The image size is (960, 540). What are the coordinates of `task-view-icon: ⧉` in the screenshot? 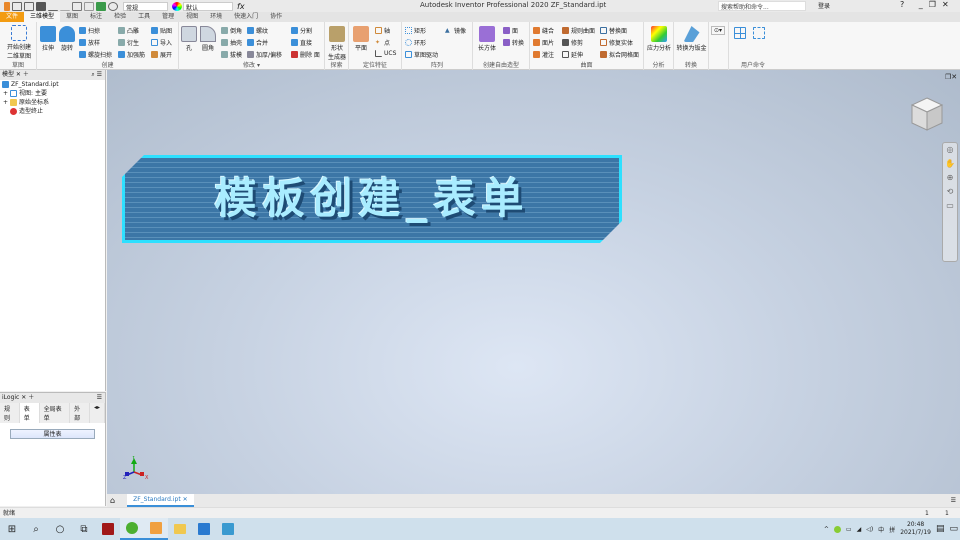 It's located at (84, 529).